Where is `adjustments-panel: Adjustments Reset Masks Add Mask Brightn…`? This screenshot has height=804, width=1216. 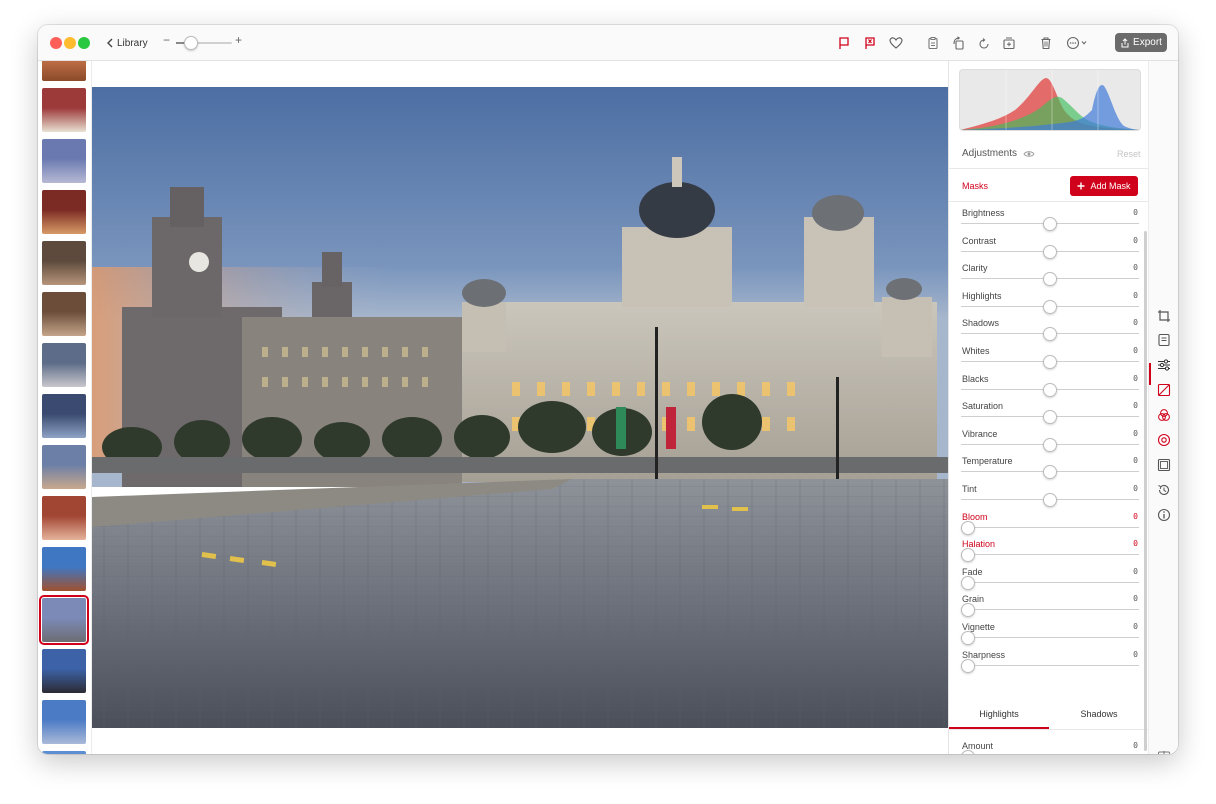
adjustments-panel: Adjustments Reset Masks Add Mask Brightn… is located at coordinates (1048, 407).